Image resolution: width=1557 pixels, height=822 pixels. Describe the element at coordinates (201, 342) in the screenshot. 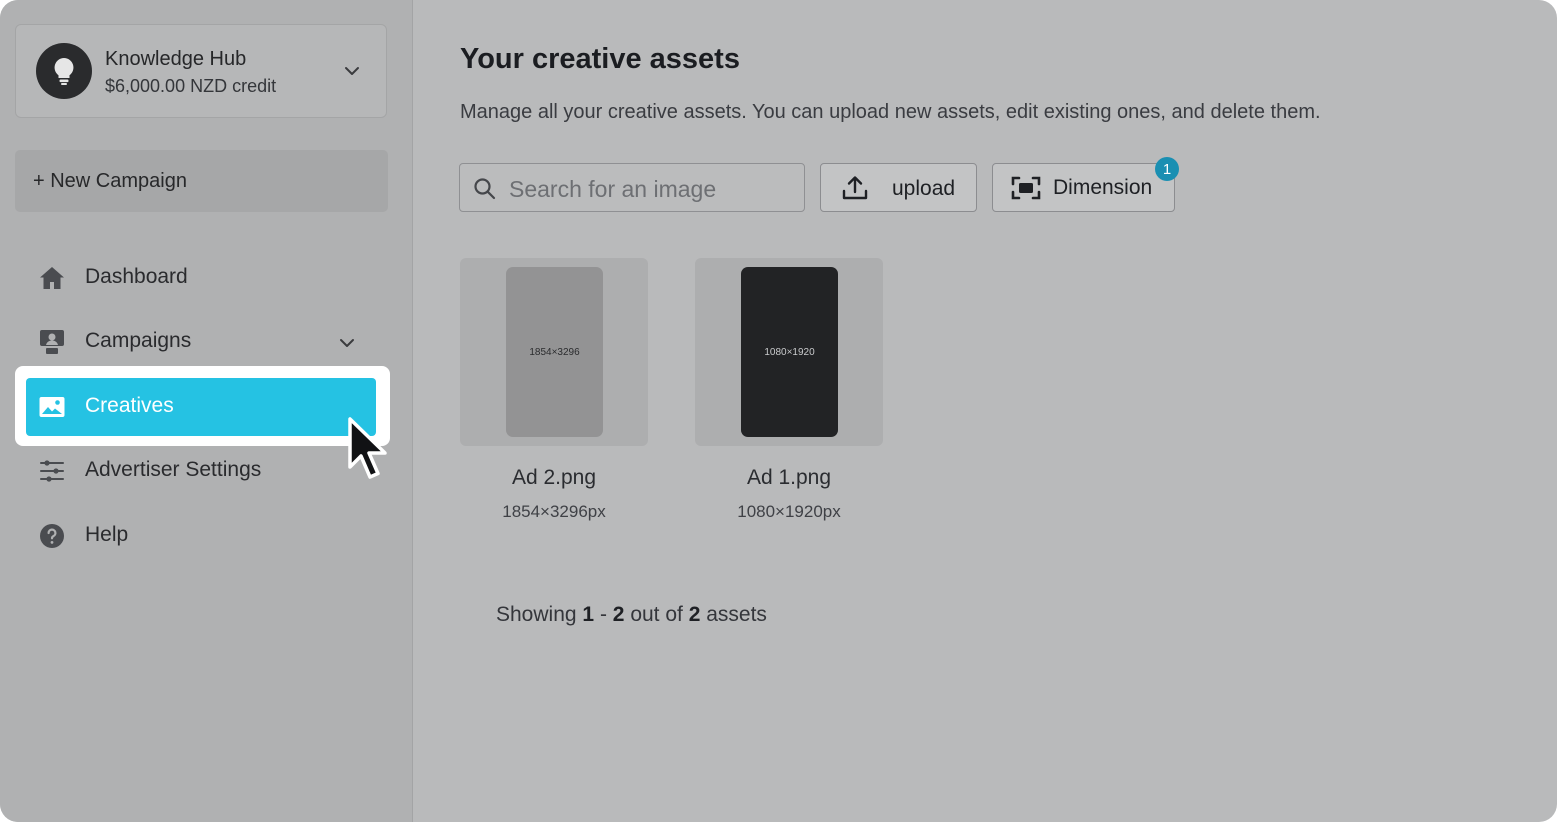

I see `sidebar-item-campaigns: Campaigns` at that location.